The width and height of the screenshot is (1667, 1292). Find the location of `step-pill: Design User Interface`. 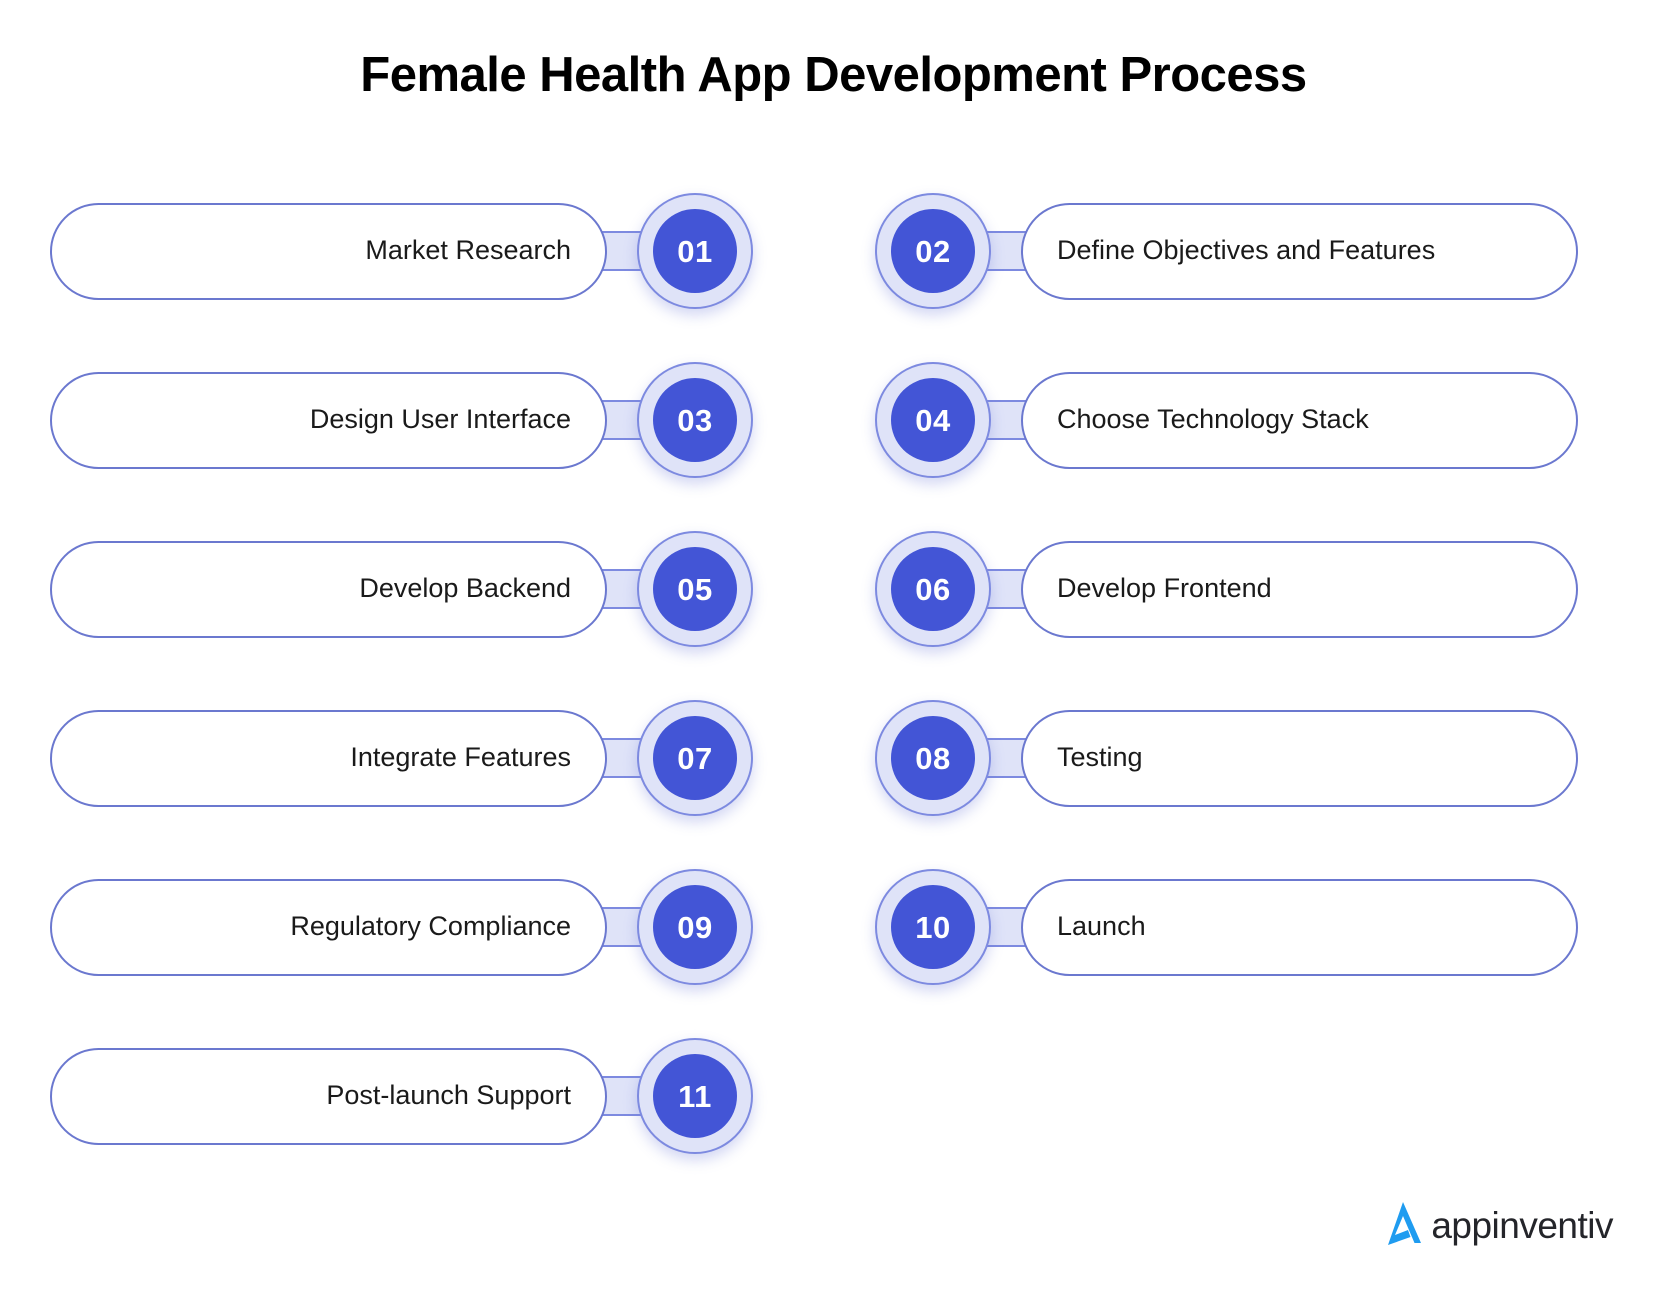

step-pill: Design User Interface is located at coordinates (328, 420).